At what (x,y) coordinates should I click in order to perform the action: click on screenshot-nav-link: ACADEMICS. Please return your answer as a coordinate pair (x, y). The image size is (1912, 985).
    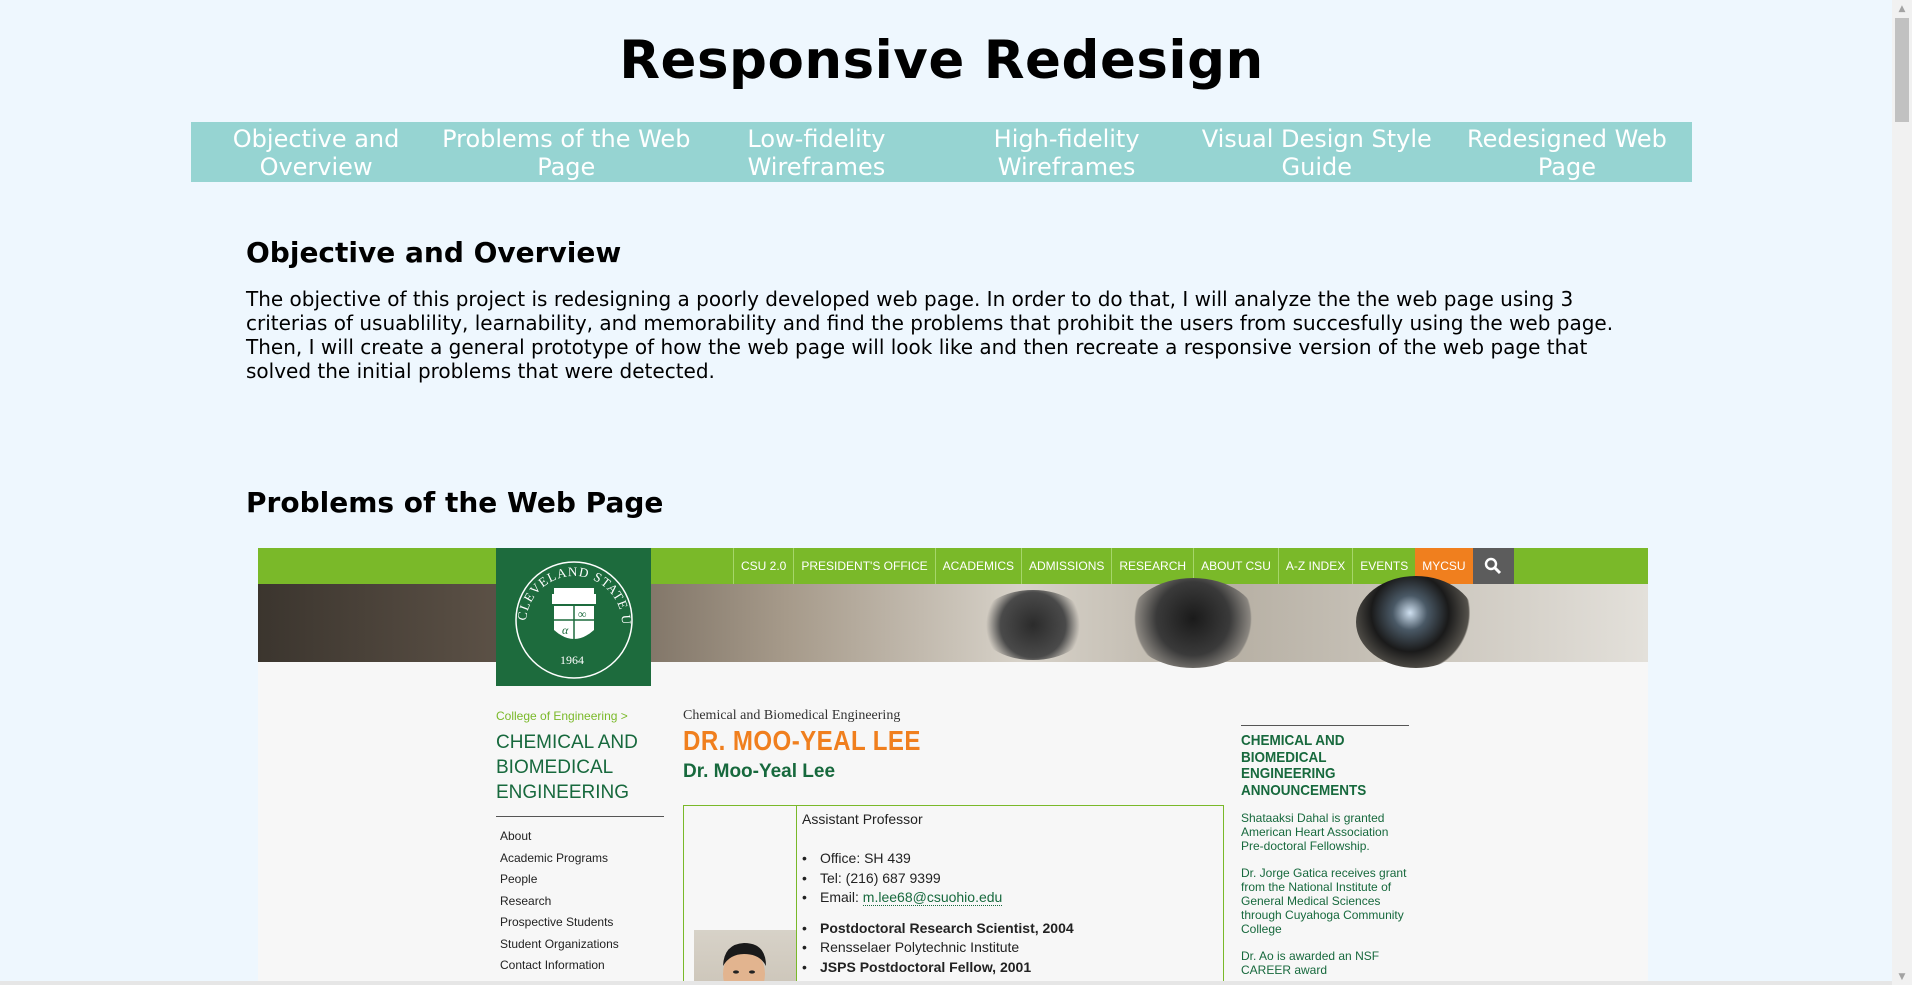
    Looking at the image, I should click on (977, 566).